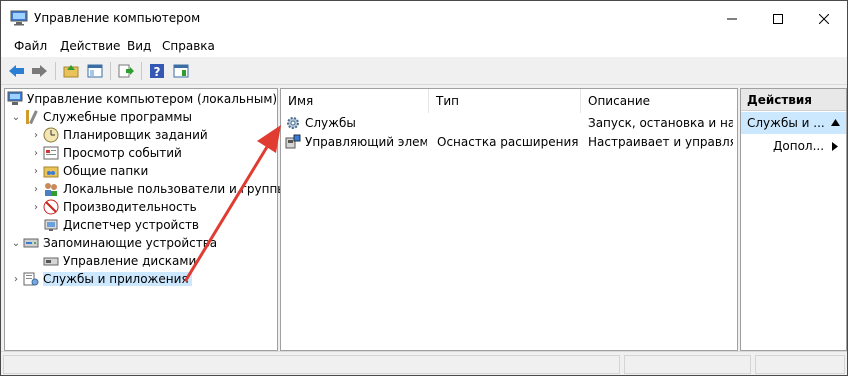 This screenshot has height=376, width=848. I want to click on help-button: ?, so click(157, 71).